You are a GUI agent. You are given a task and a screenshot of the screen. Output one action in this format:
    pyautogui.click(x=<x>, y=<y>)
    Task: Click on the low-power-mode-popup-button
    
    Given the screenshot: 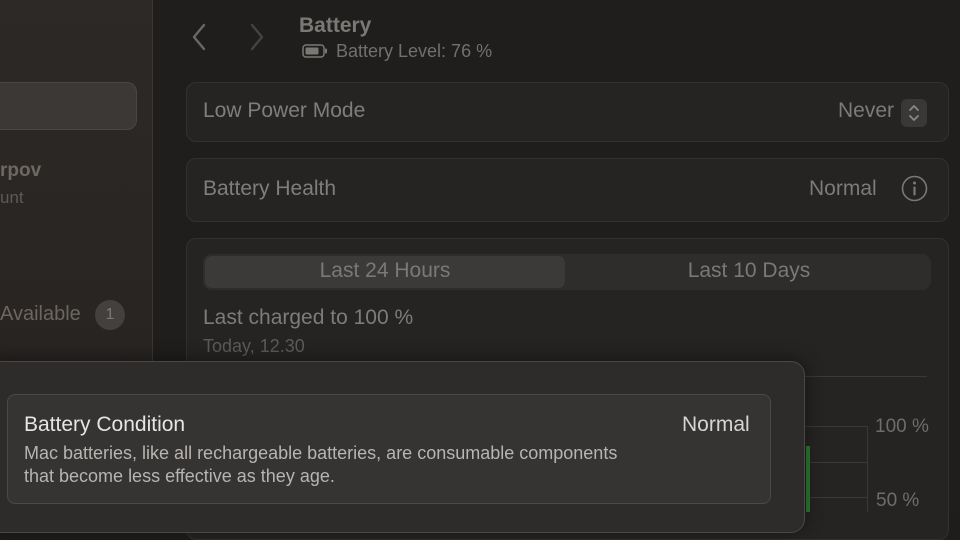 What is the action you would take?
    pyautogui.click(x=914, y=113)
    